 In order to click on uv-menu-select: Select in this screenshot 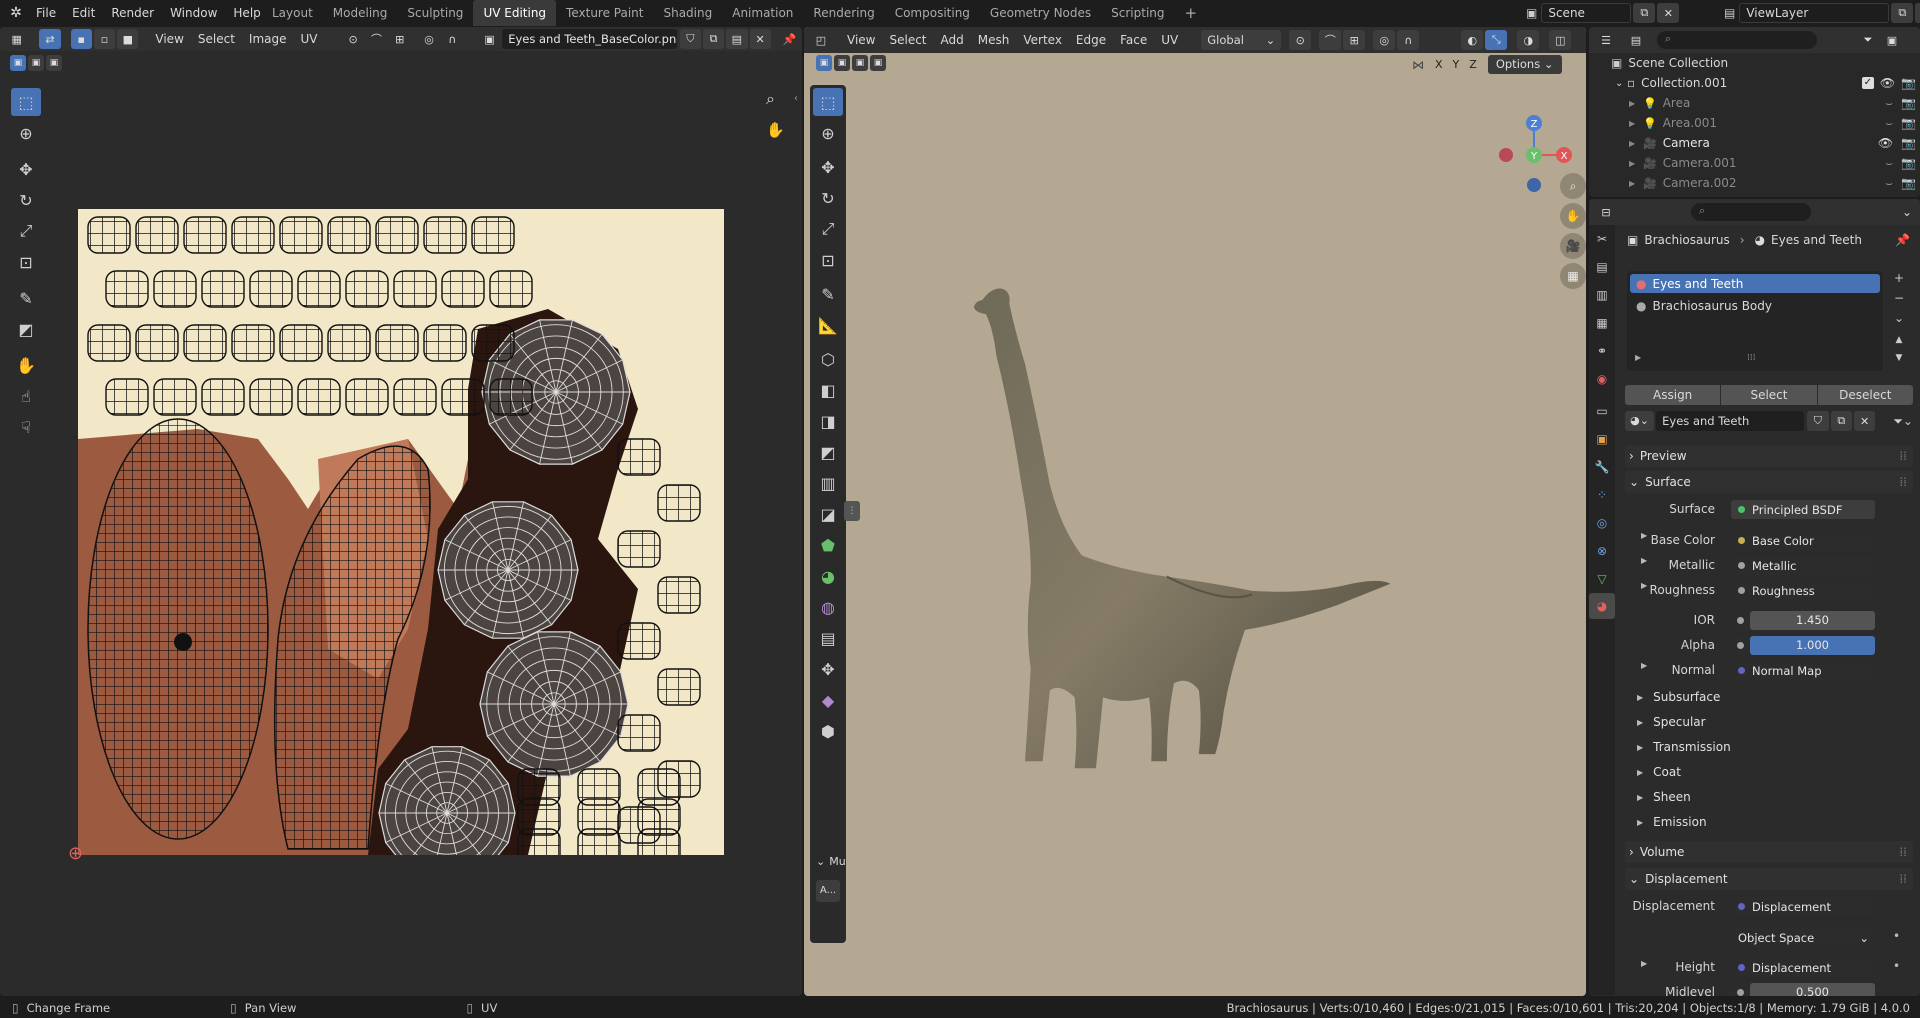, I will do `click(216, 39)`.